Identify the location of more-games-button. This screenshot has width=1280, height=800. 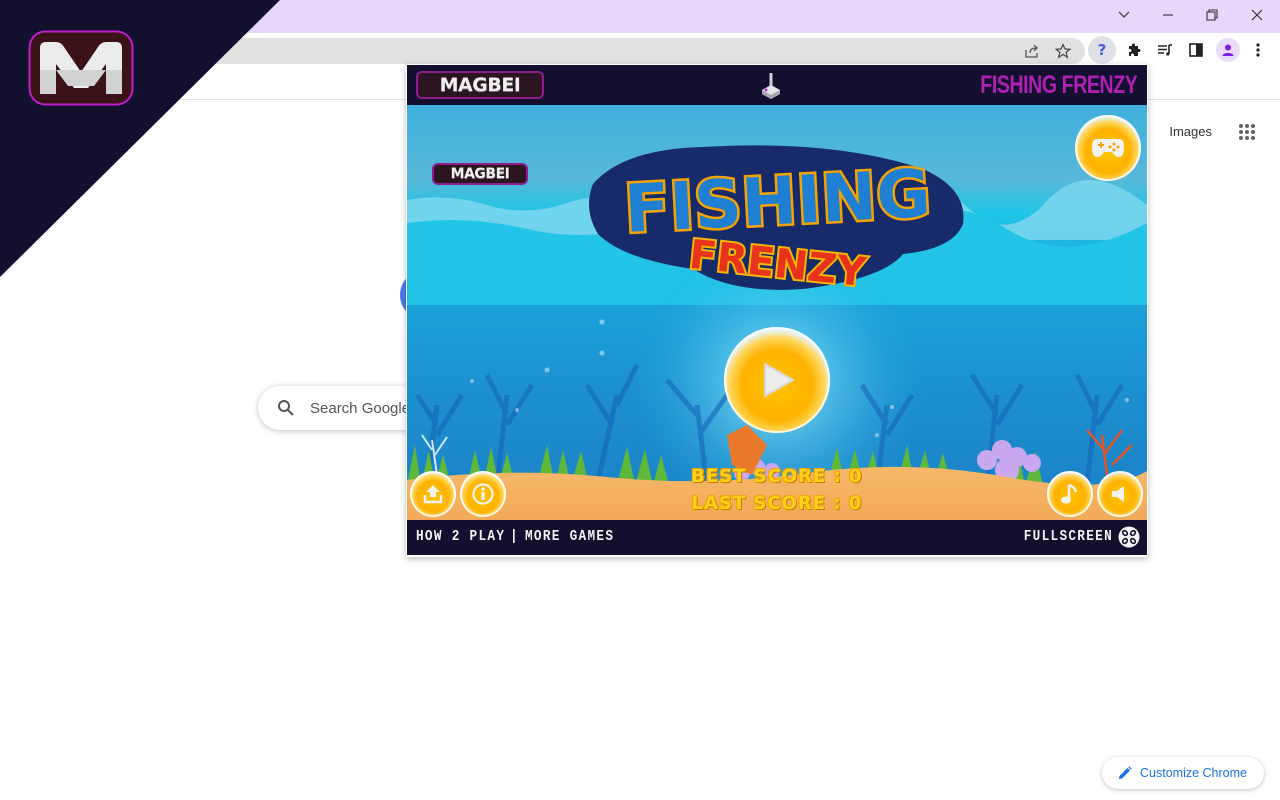
(1108, 148).